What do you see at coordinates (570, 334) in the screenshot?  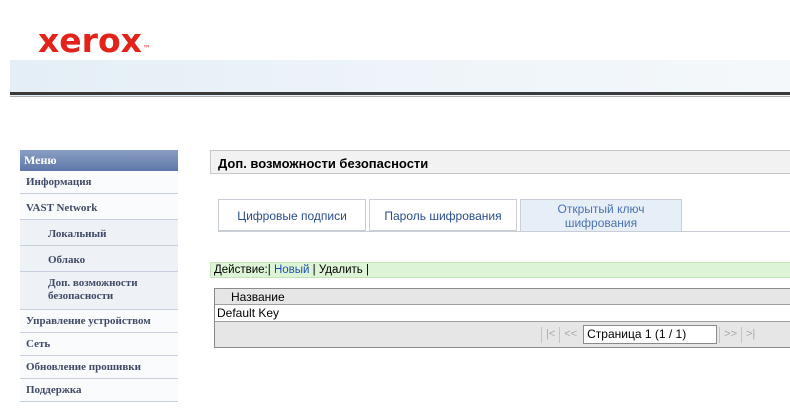 I see `prev-page-button: <<` at bounding box center [570, 334].